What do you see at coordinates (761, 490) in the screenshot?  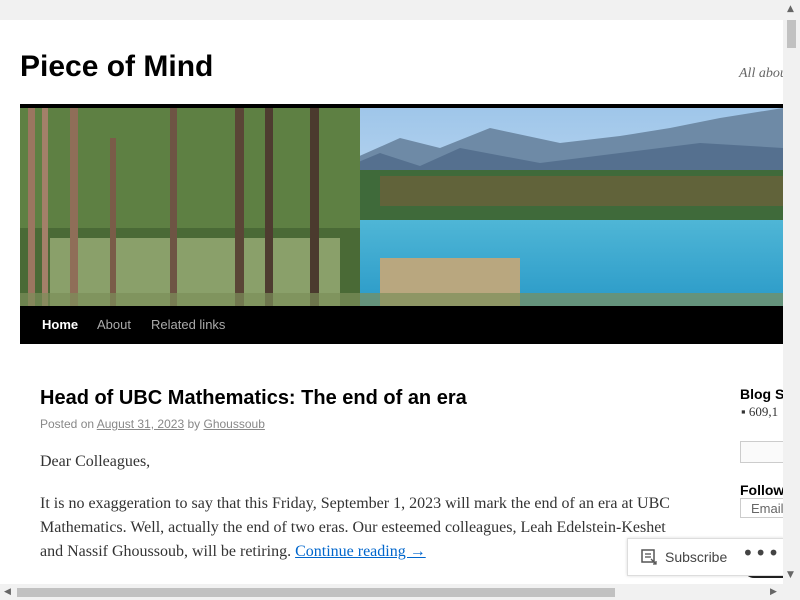 I see `follow-title: Follow` at bounding box center [761, 490].